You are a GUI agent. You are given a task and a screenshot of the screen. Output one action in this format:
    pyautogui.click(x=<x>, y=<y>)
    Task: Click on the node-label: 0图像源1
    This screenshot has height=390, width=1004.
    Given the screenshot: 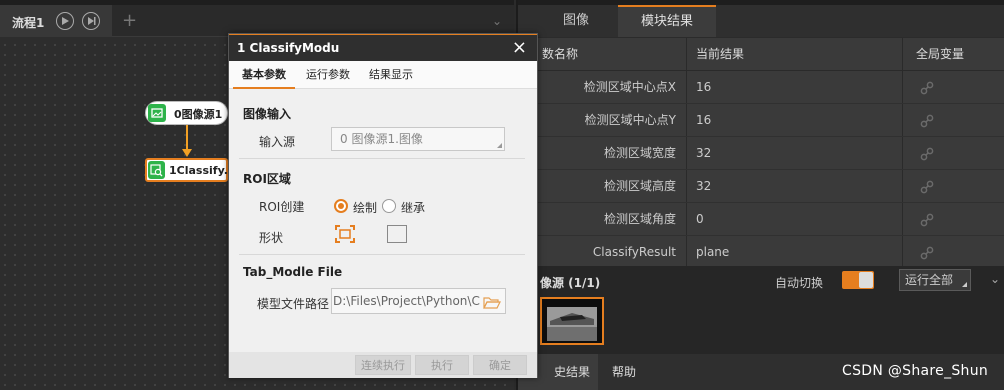 What is the action you would take?
    pyautogui.click(x=198, y=114)
    